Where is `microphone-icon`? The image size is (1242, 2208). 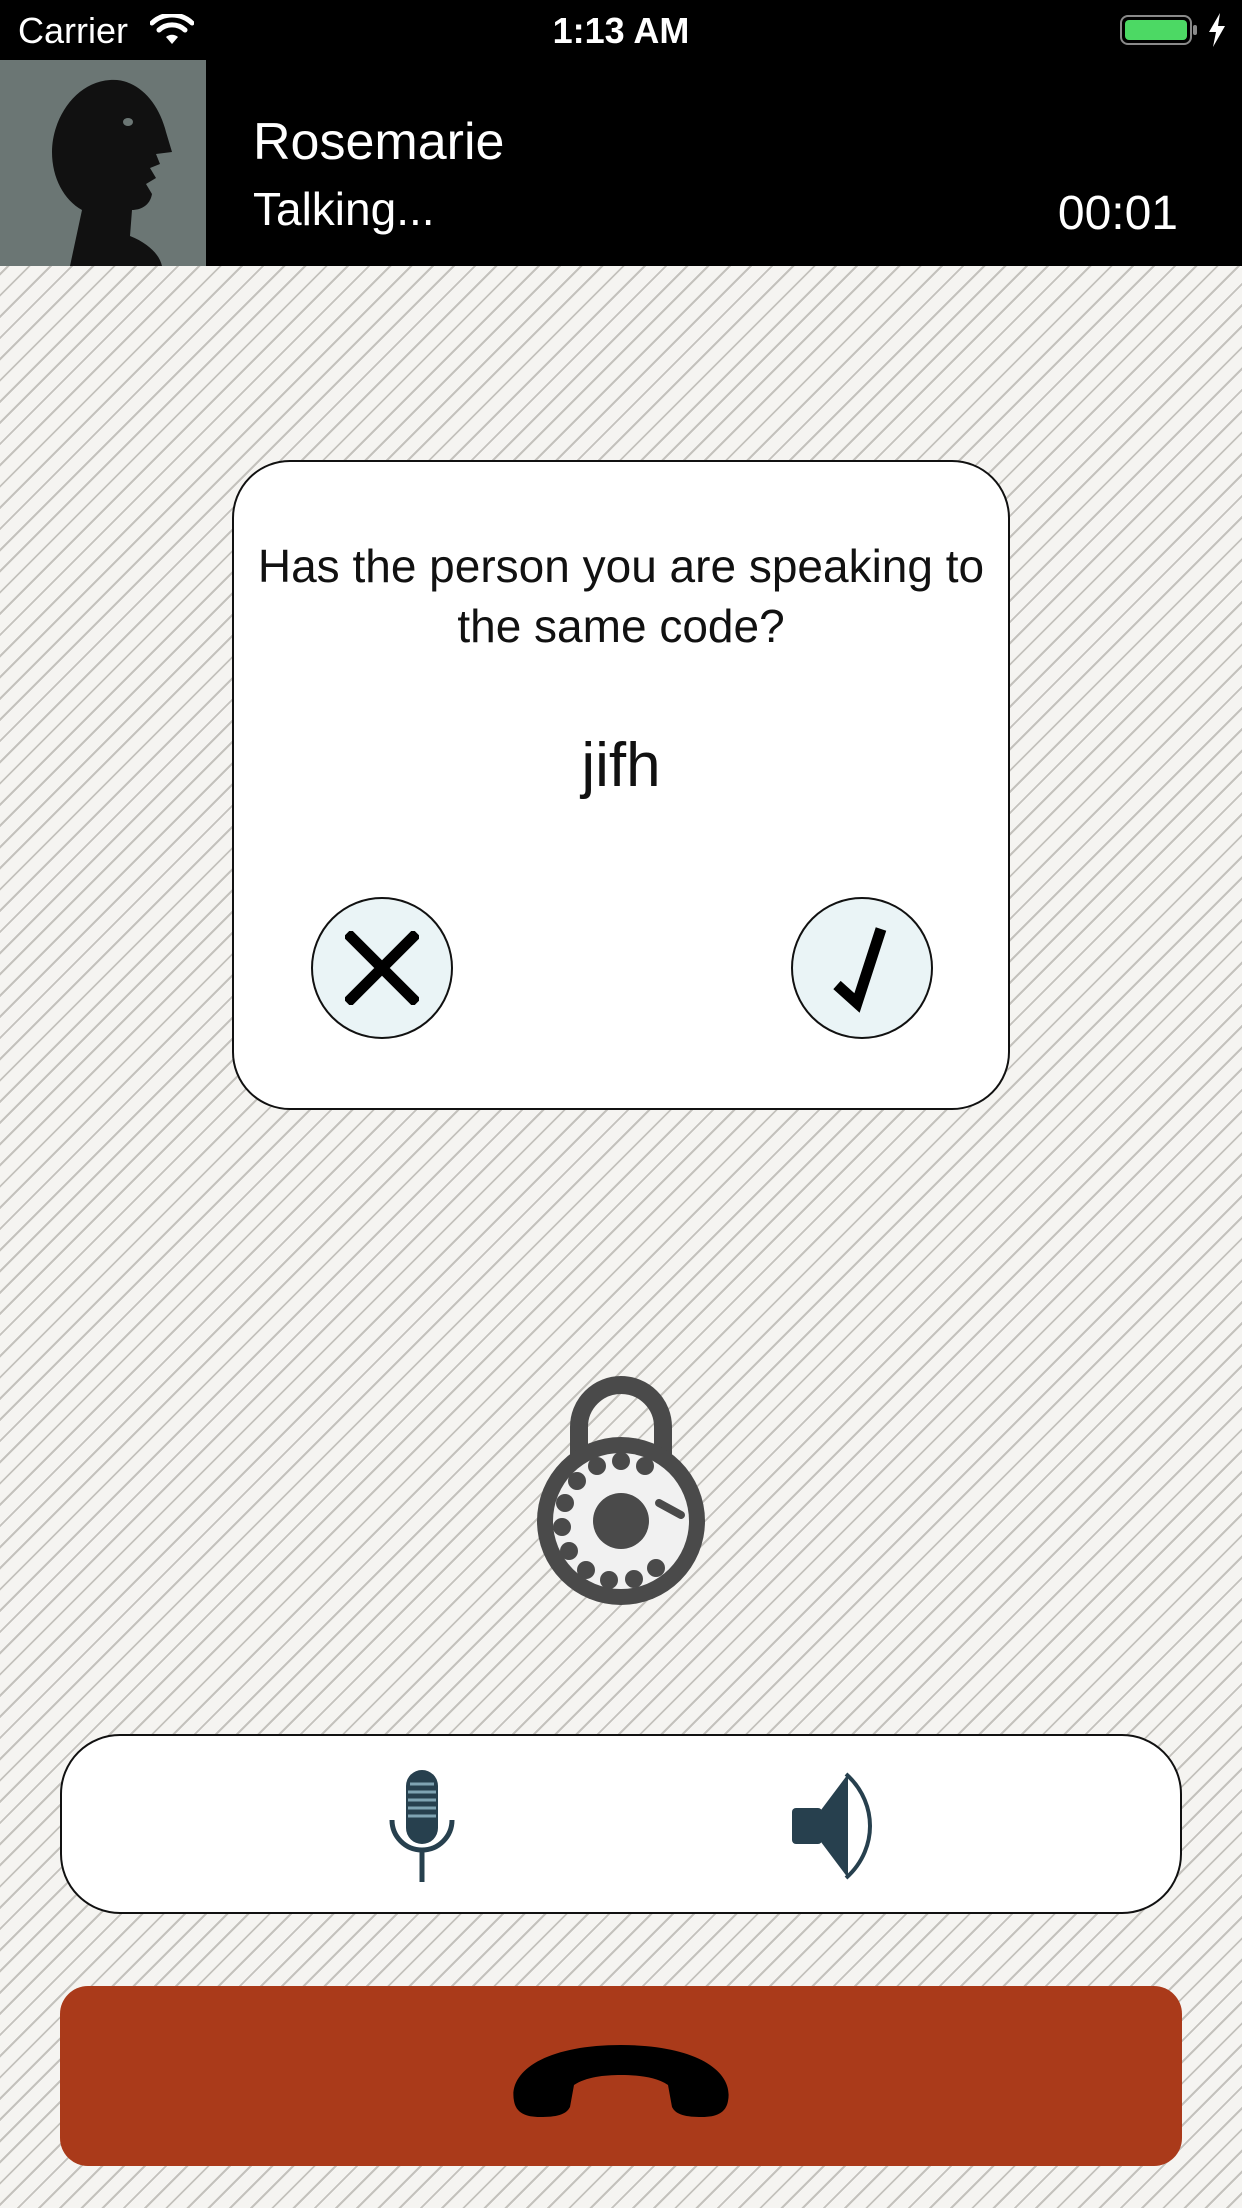 microphone-icon is located at coordinates (422, 1826).